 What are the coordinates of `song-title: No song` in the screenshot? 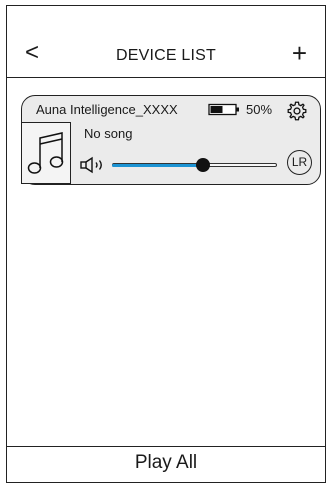 It's located at (108, 133).